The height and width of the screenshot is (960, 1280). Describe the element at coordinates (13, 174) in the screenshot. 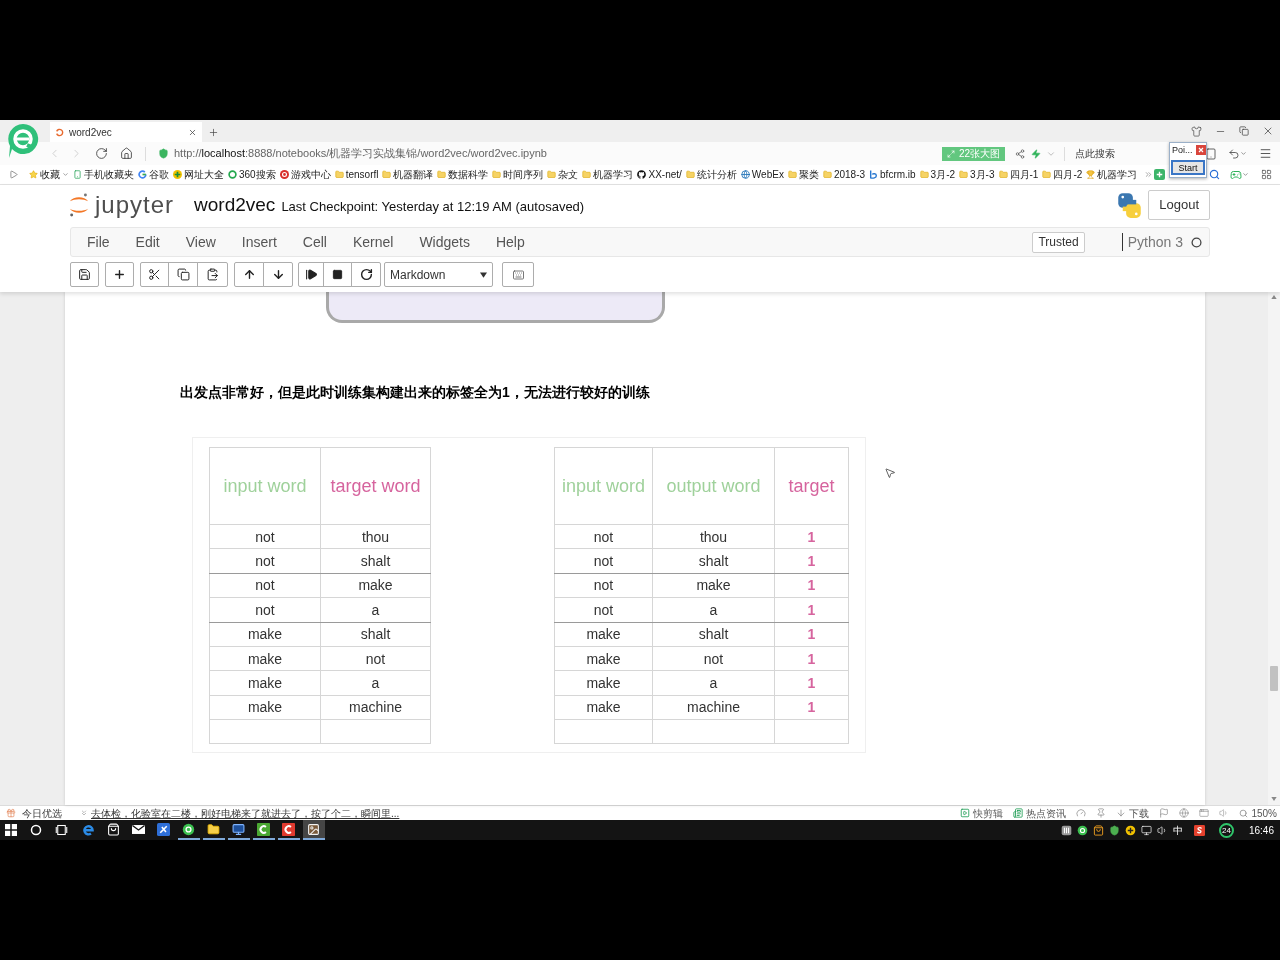

I see `play-icon` at that location.